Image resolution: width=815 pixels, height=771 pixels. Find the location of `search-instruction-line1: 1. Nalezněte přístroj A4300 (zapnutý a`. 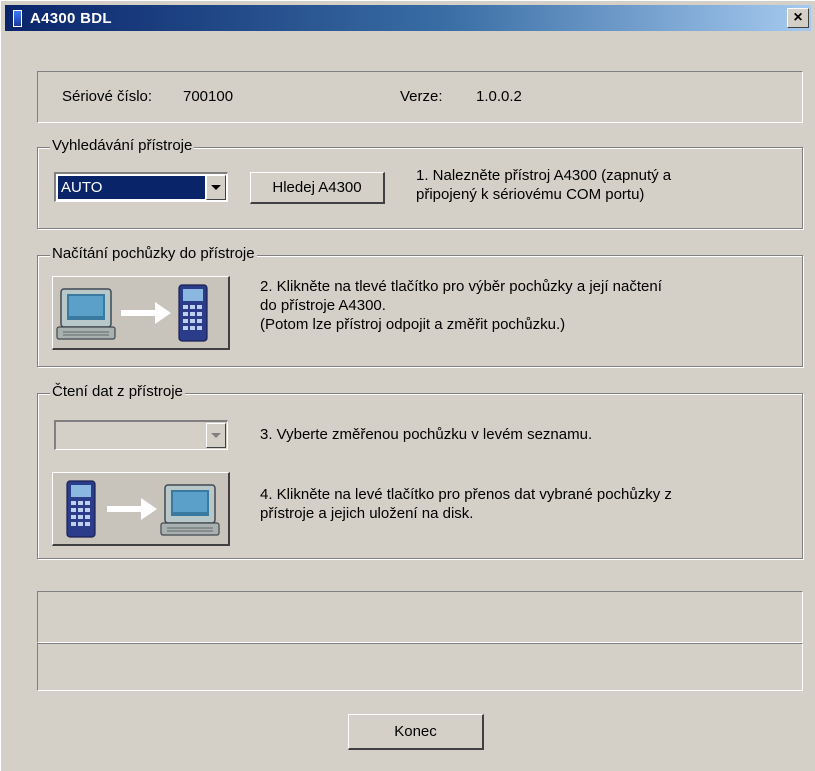

search-instruction-line1: 1. Nalezněte přístroj A4300 (zapnutý a is located at coordinates (544, 175).